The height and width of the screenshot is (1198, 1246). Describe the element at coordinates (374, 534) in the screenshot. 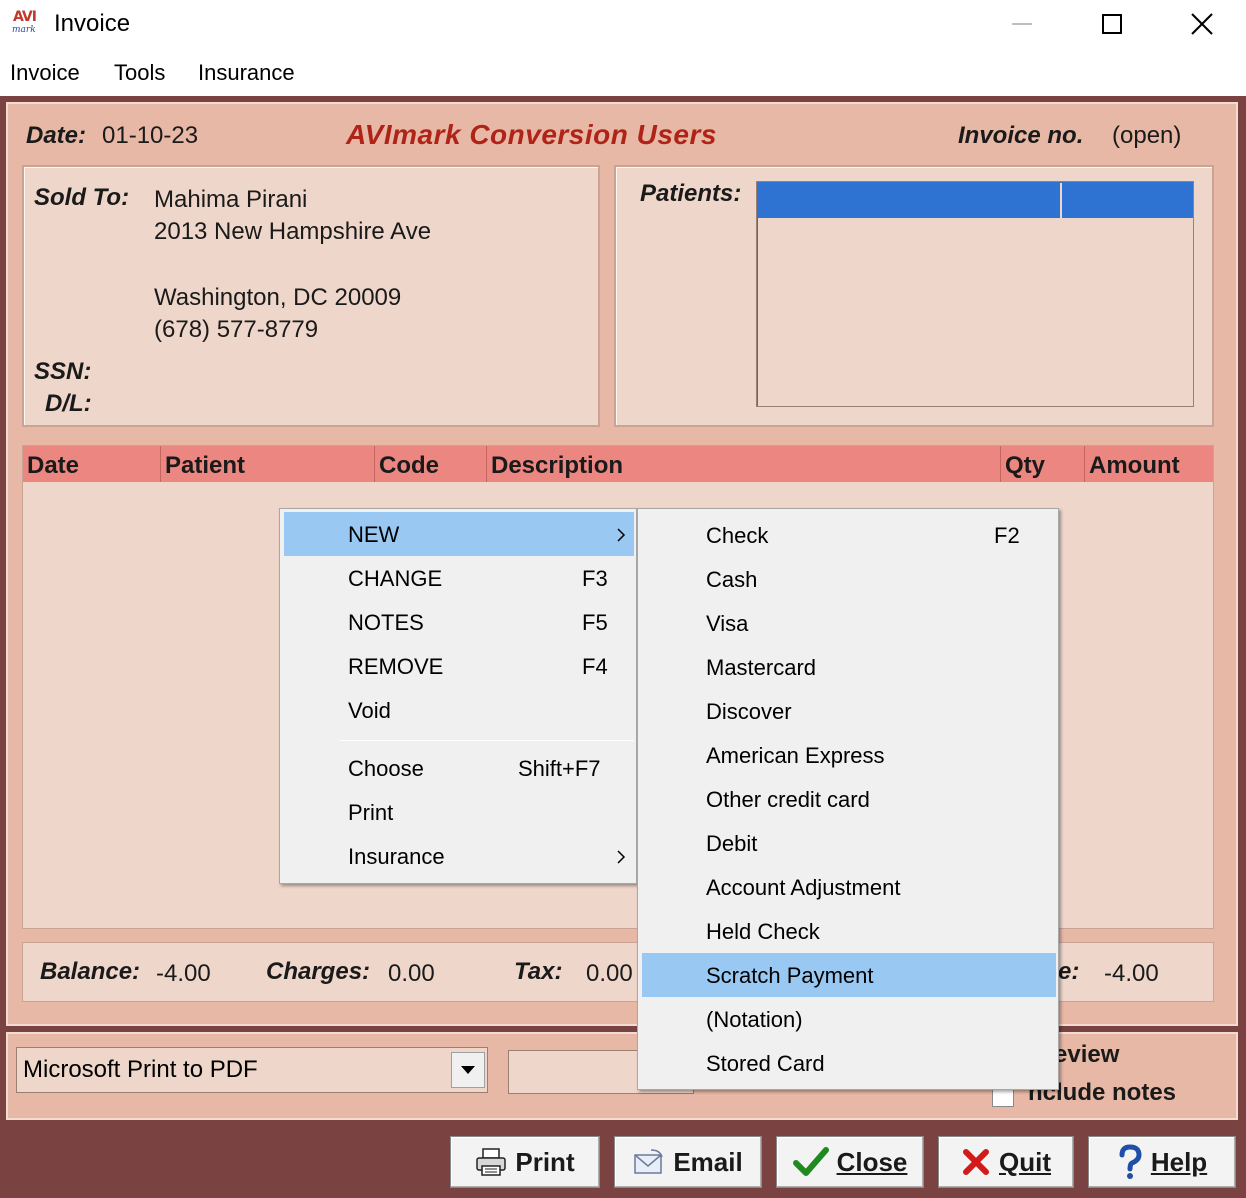

I see `context-menu-new-label: NEW` at that location.